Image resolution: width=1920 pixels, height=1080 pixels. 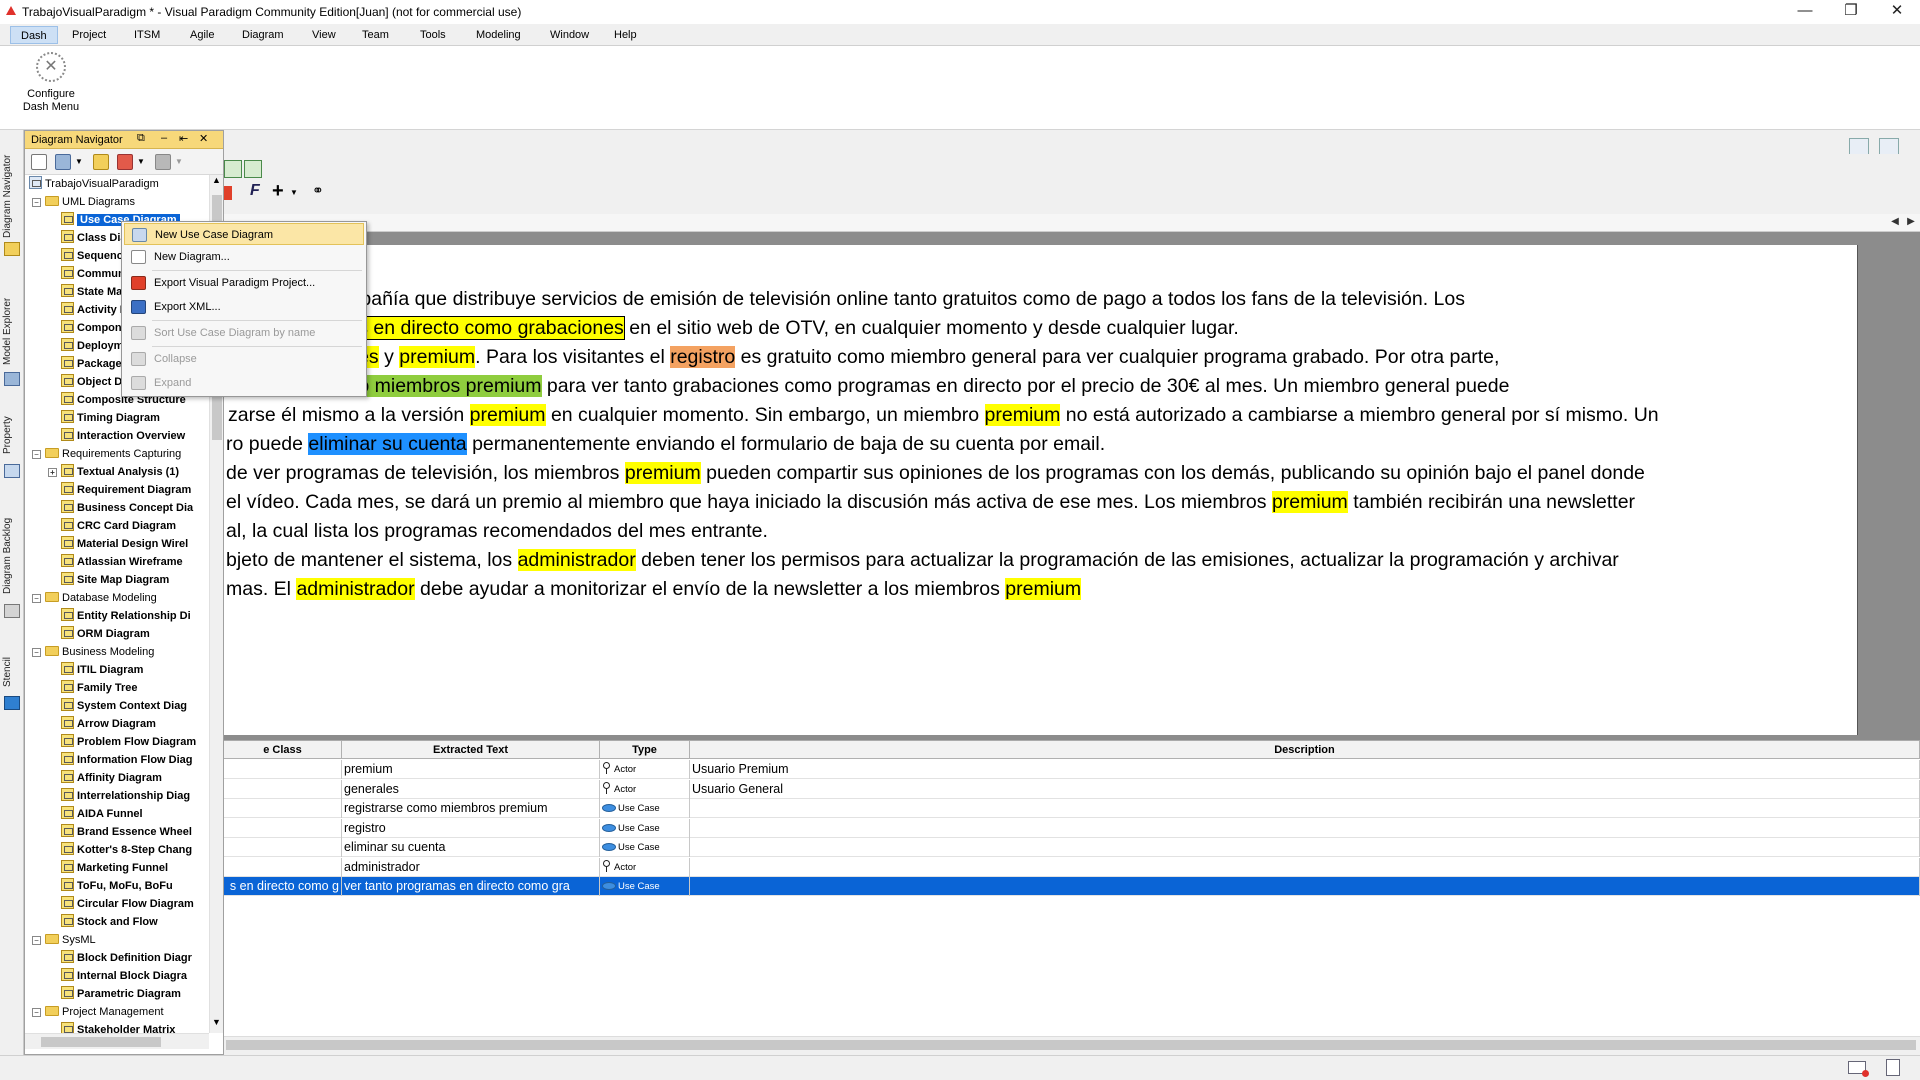 I want to click on scroll-down-icon: ▼, so click(x=216, y=1022).